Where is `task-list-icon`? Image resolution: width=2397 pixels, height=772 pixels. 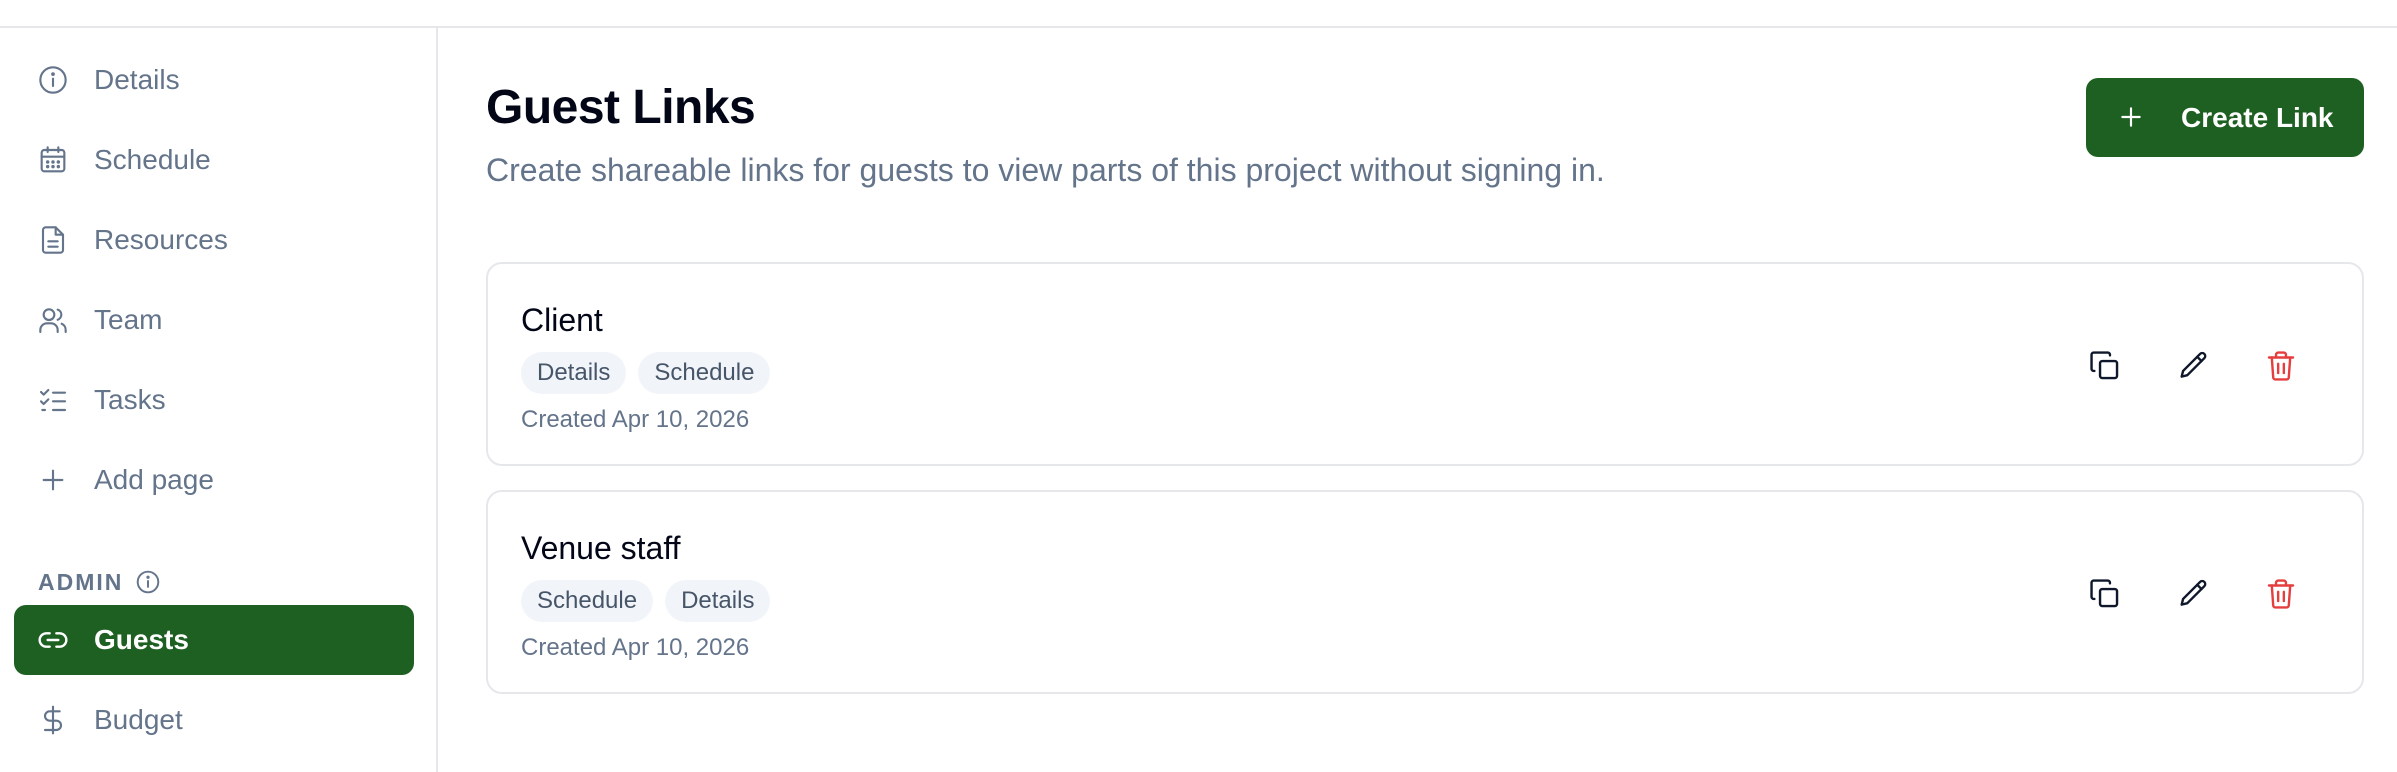
task-list-icon is located at coordinates (53, 400).